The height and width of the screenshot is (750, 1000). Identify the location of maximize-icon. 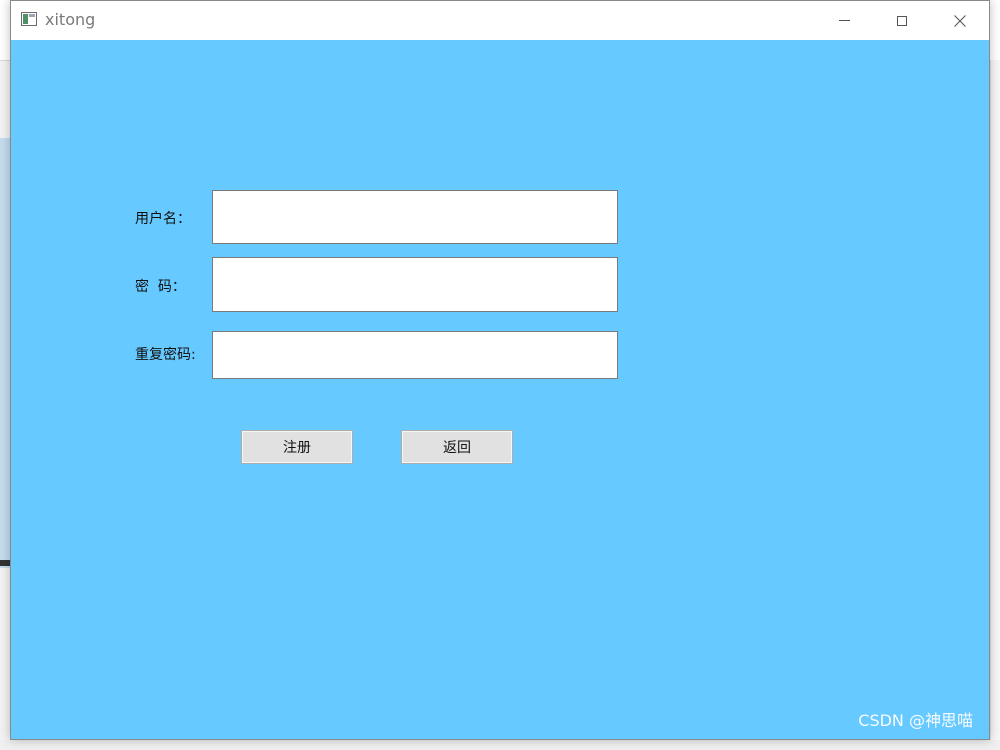
(902, 20).